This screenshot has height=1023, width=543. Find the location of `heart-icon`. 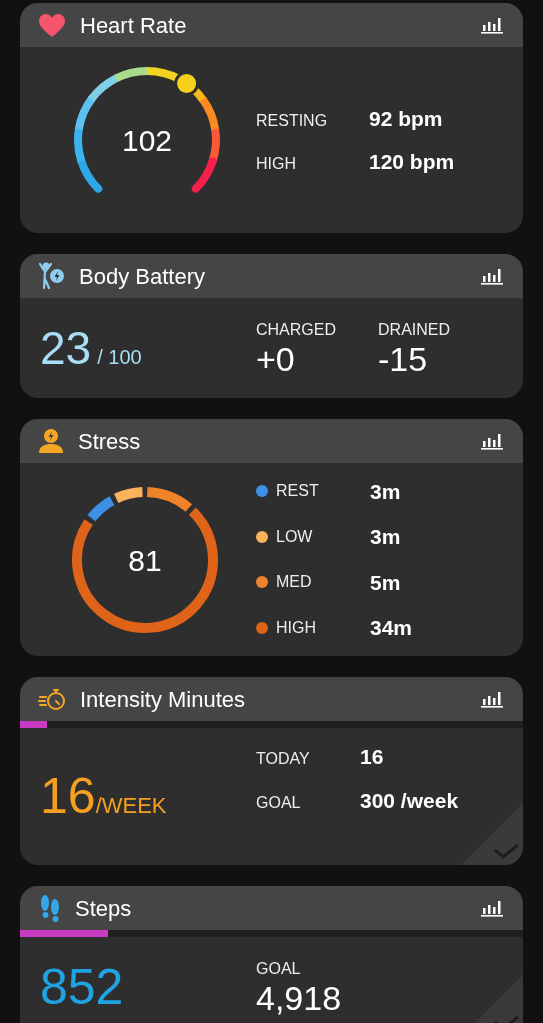

heart-icon is located at coordinates (52, 25).